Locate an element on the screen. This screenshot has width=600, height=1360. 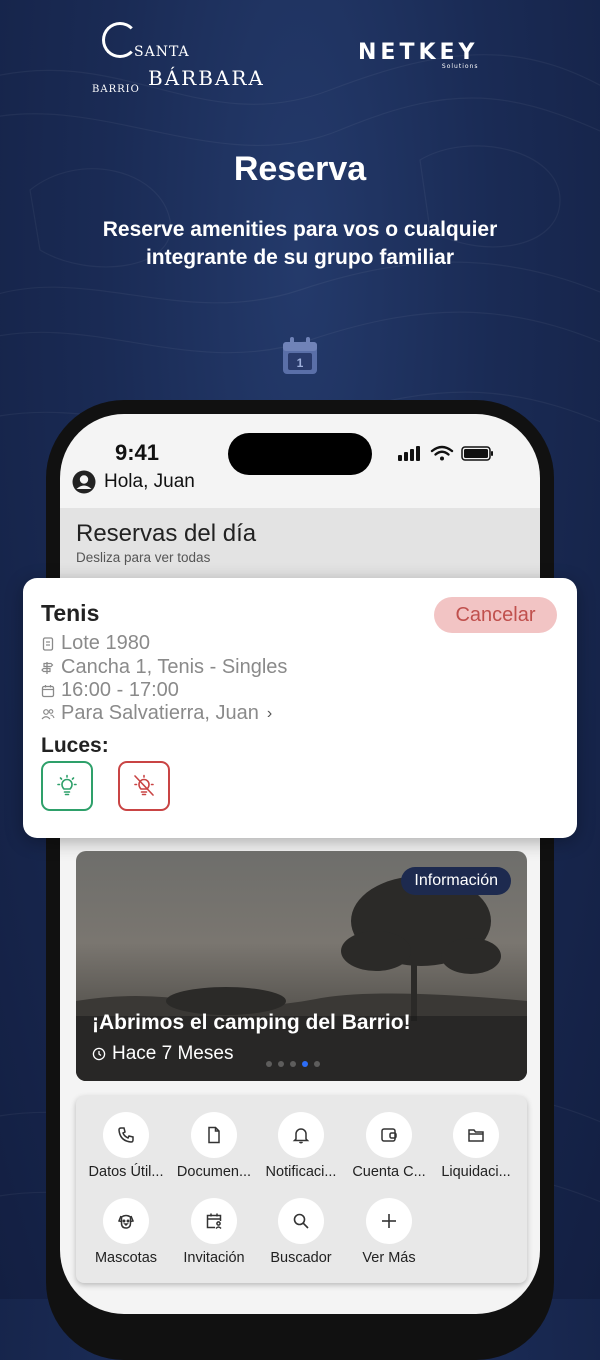
menu-item-ver-mas: Ver Más is located at coordinates (389, 1232).